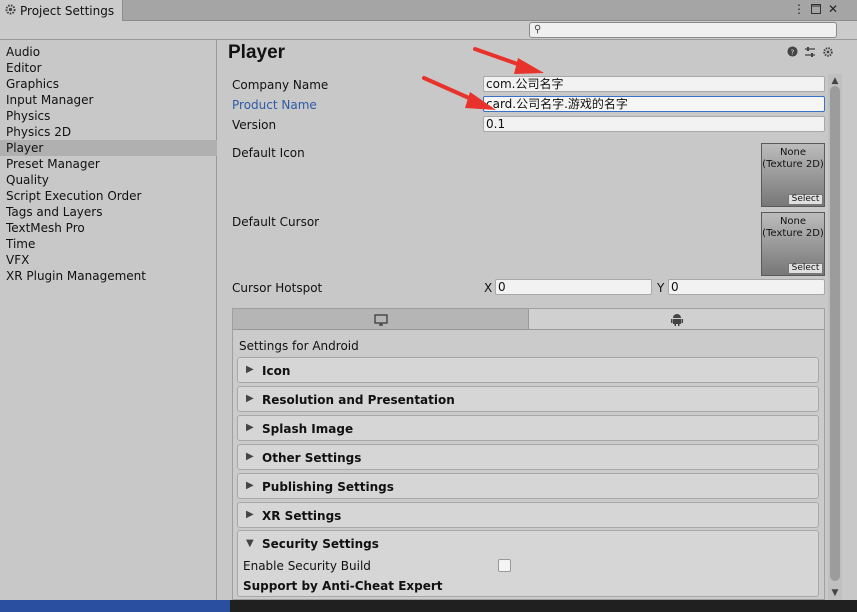 The image size is (857, 612). Describe the element at coordinates (67, 10) in the screenshot. I see `window-title: Project Settings` at that location.